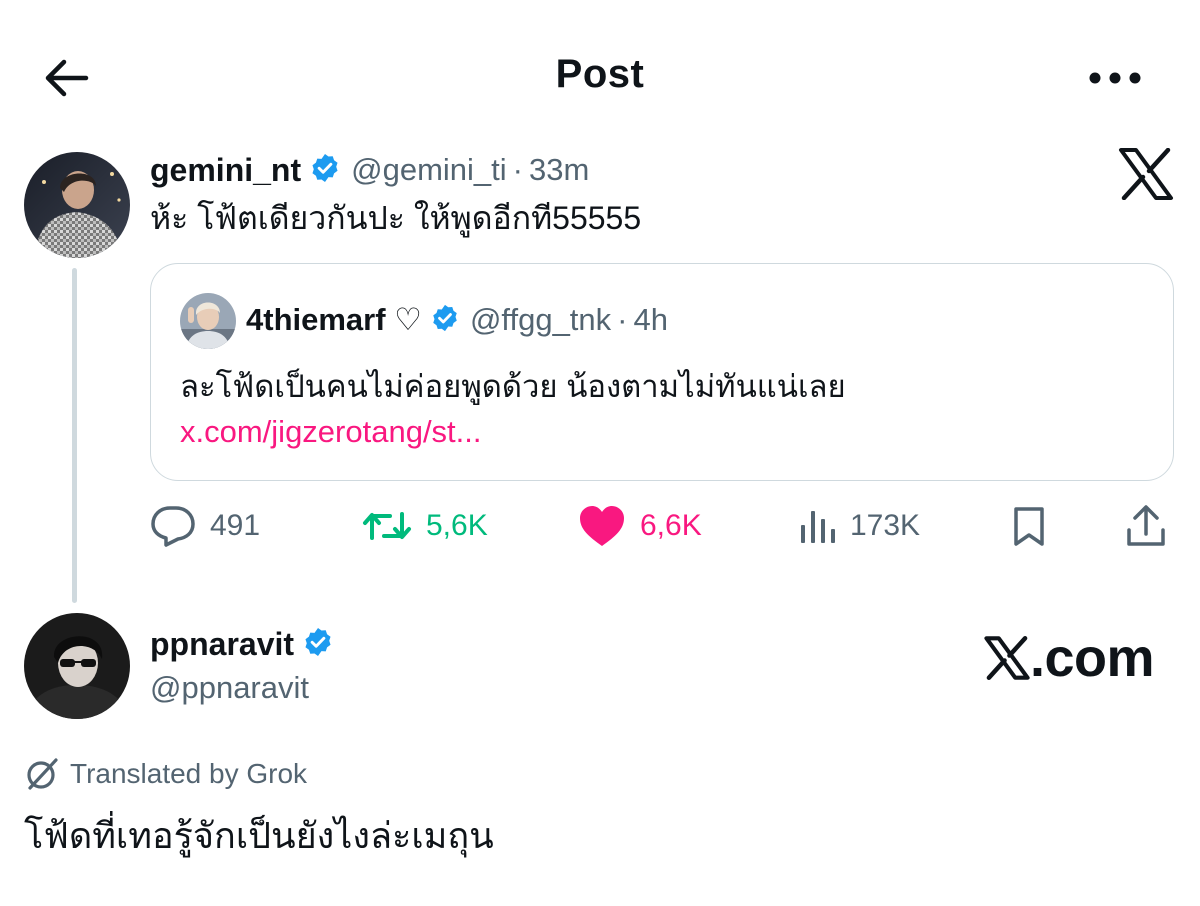 The width and height of the screenshot is (1200, 906). I want to click on more-icon, so click(1115, 78).